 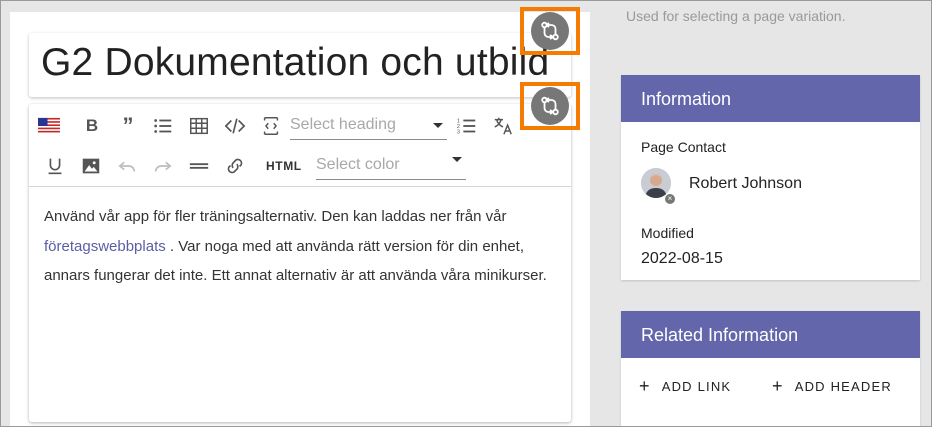 I want to click on underline-icon, so click(x=55, y=166).